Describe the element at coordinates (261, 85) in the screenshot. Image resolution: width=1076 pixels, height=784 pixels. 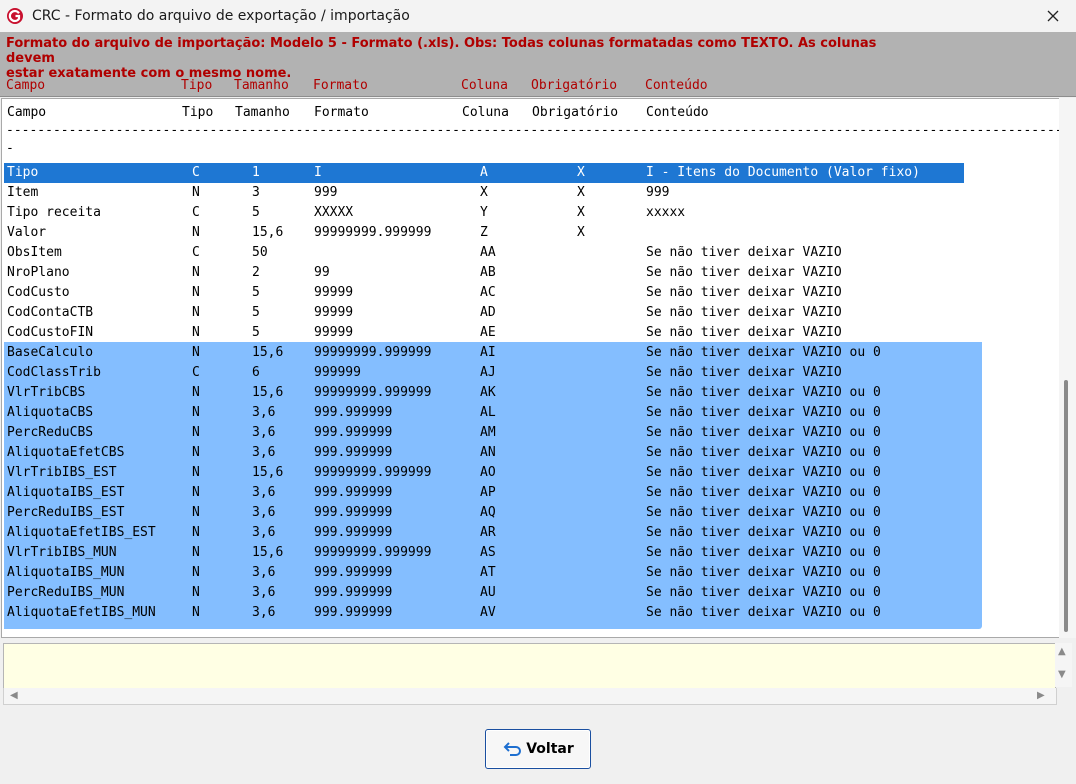
I see `col-header-tamanho: Tamanho` at that location.